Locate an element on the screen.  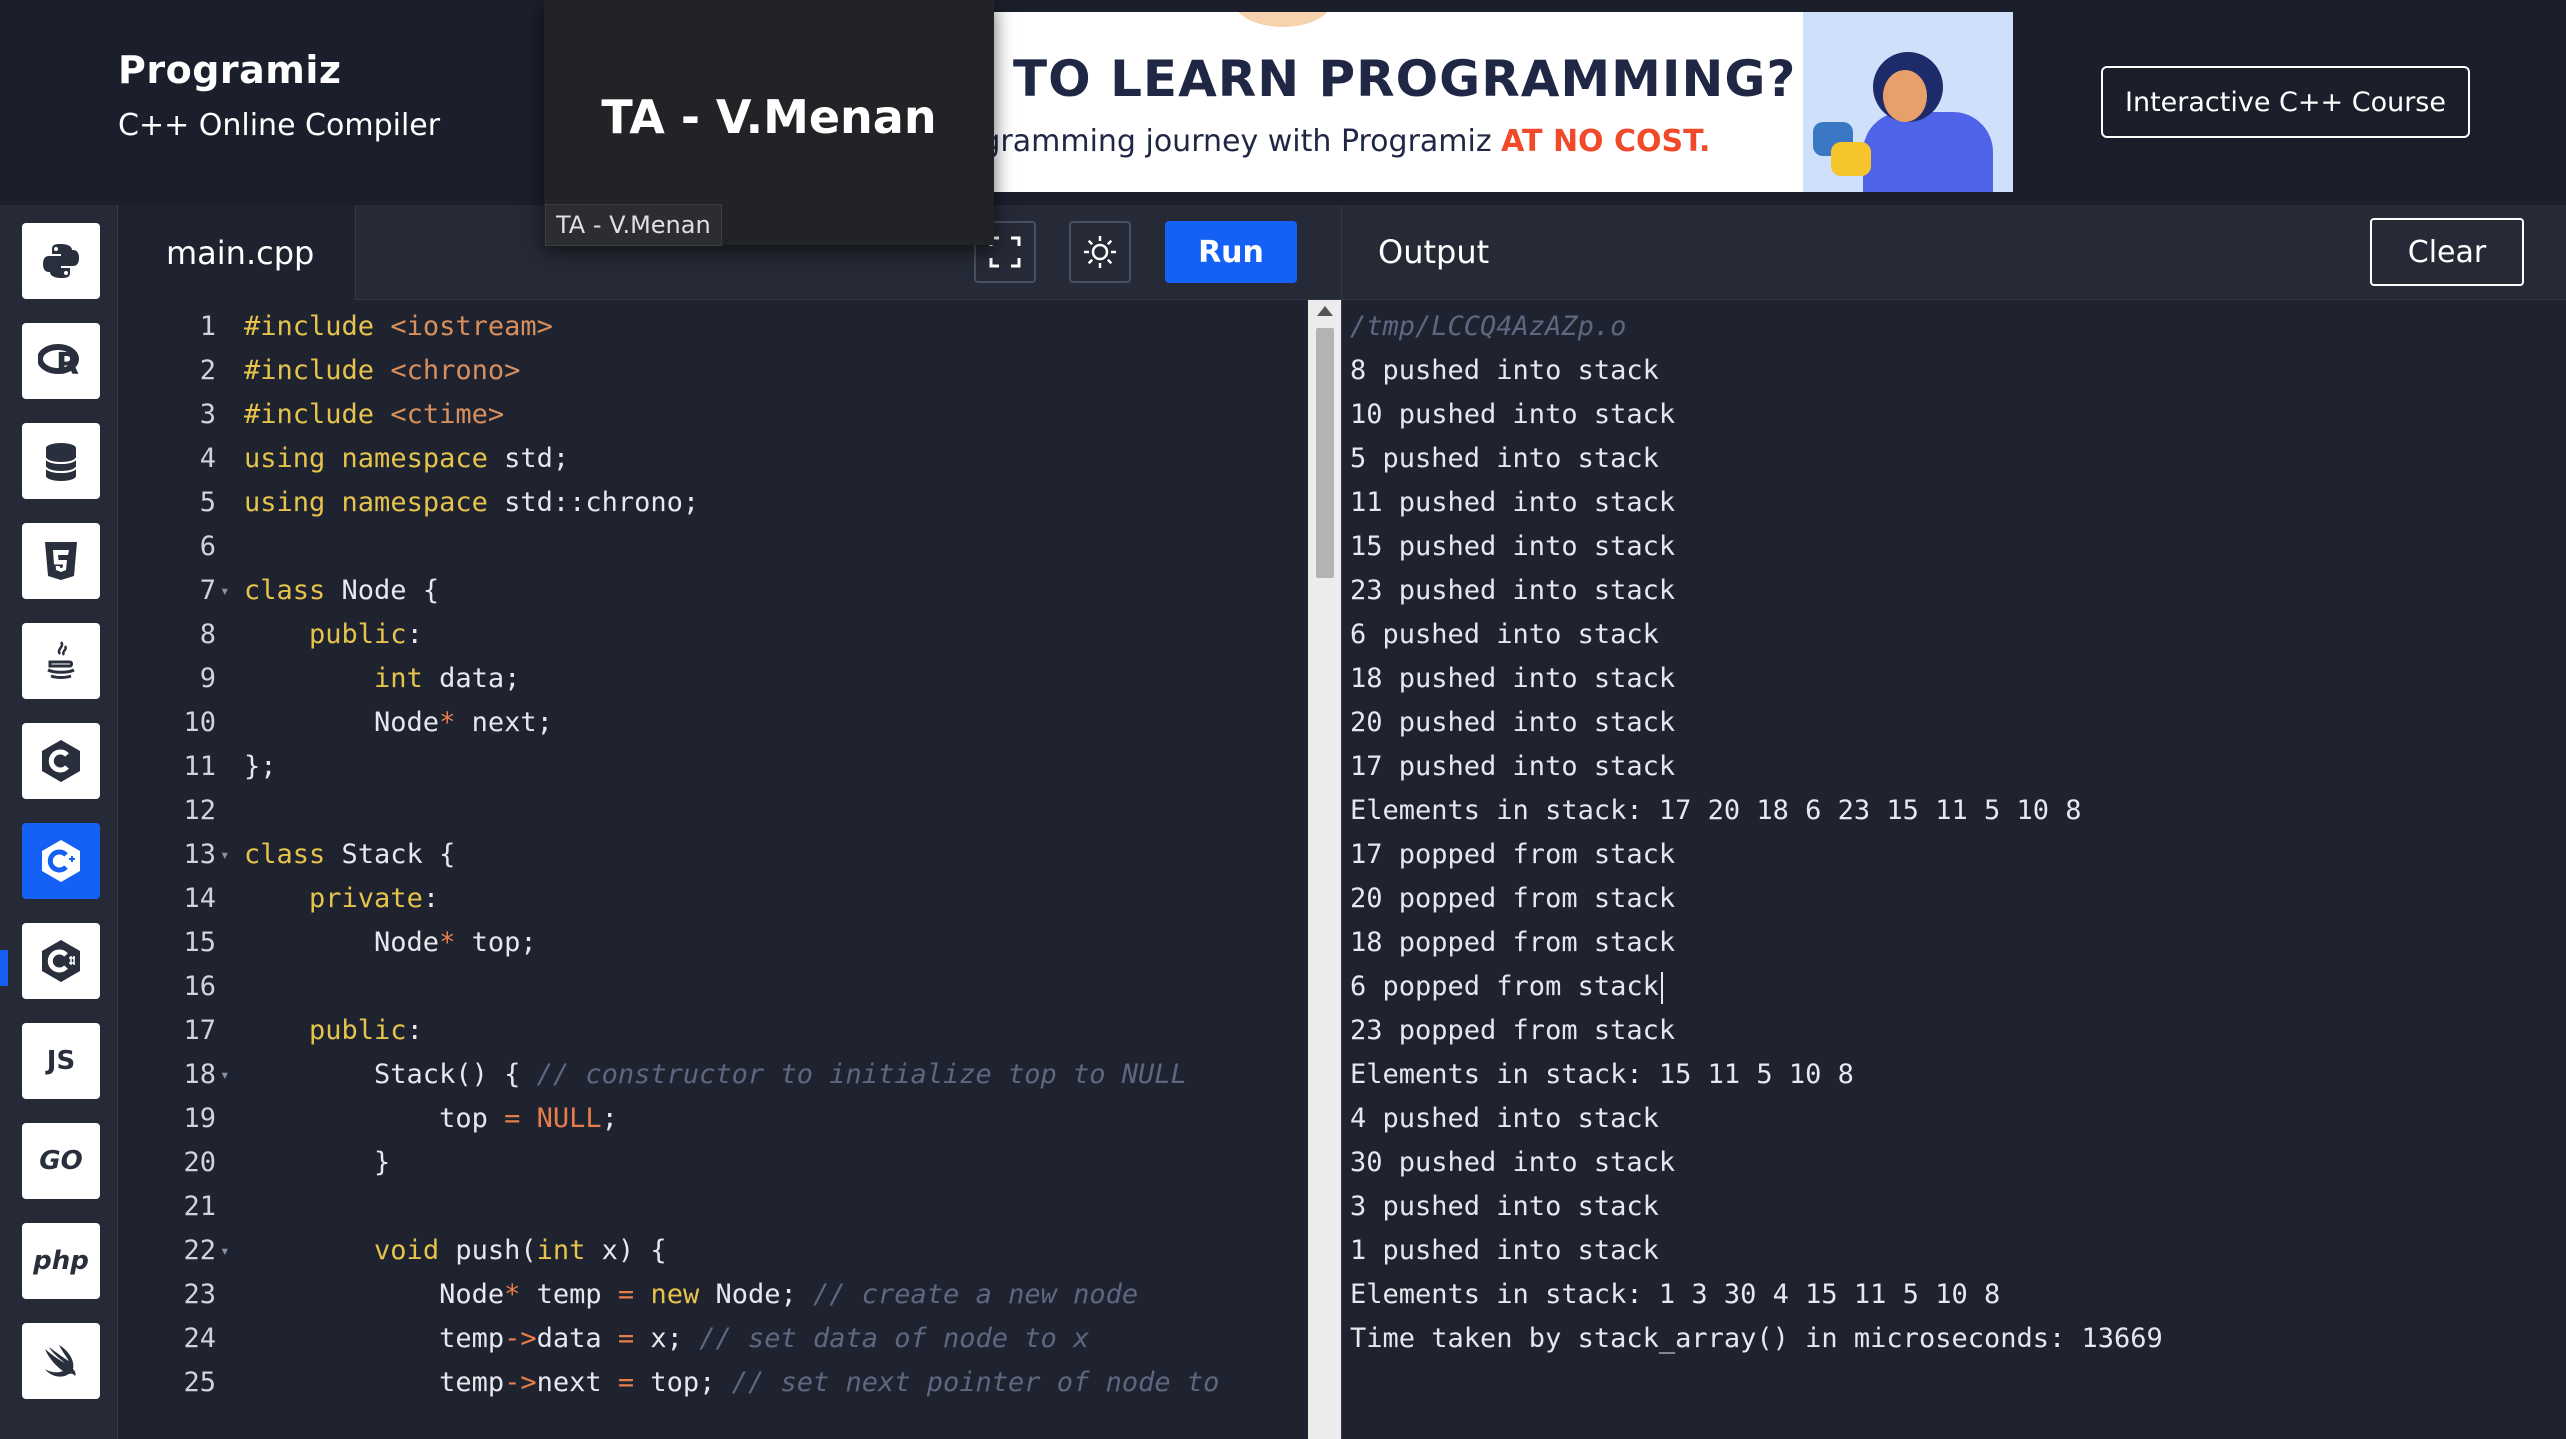
output-line: 10 pushed into stack is located at coordinates (1513, 414).